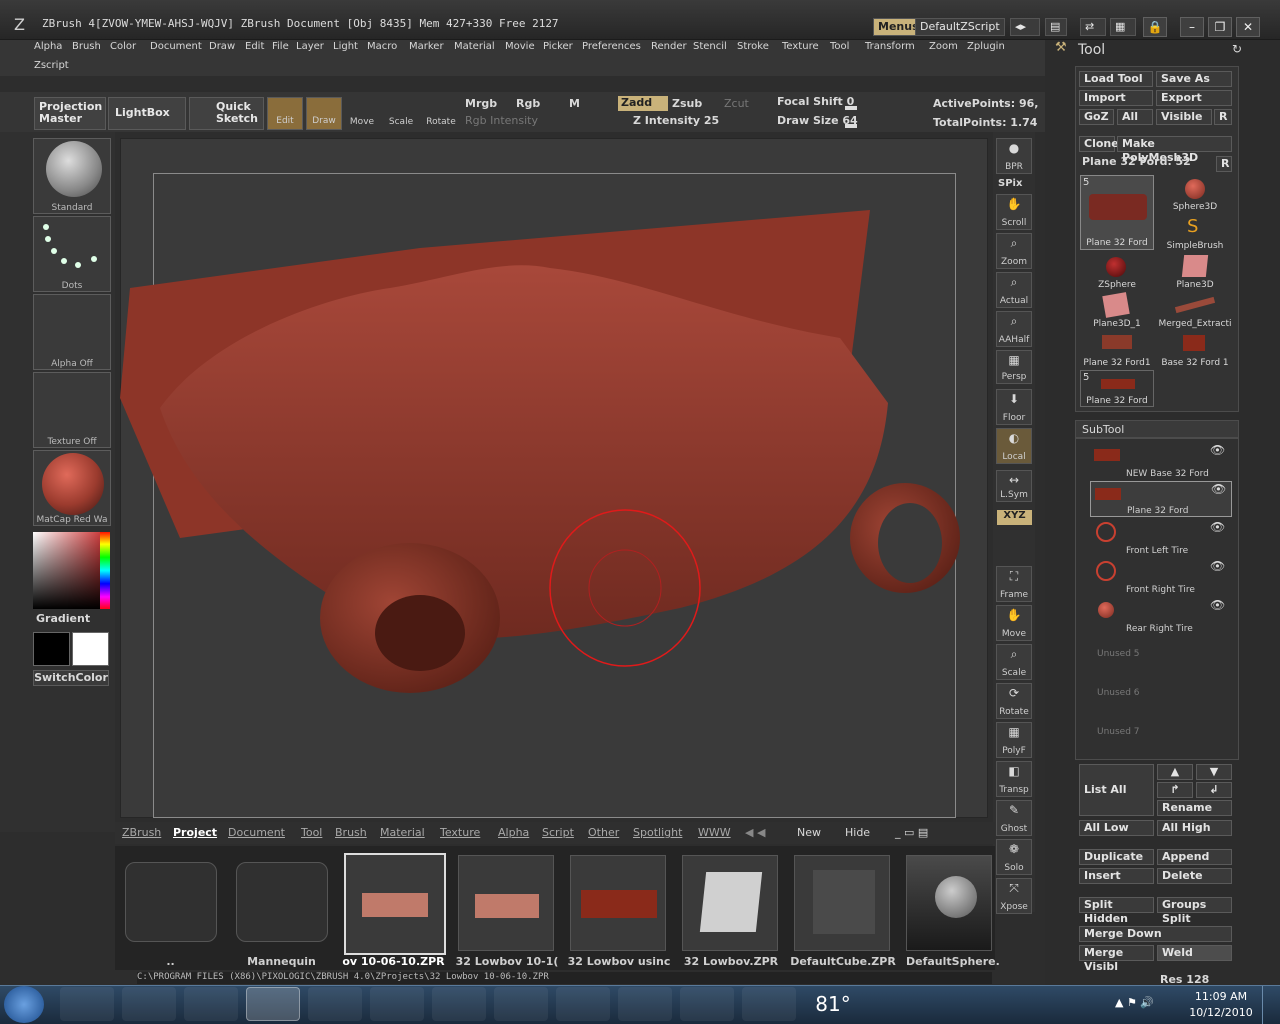 The image size is (1280, 1024). I want to click on tool-item-plane32ford1: Plane 32 Ford1, so click(1117, 349).